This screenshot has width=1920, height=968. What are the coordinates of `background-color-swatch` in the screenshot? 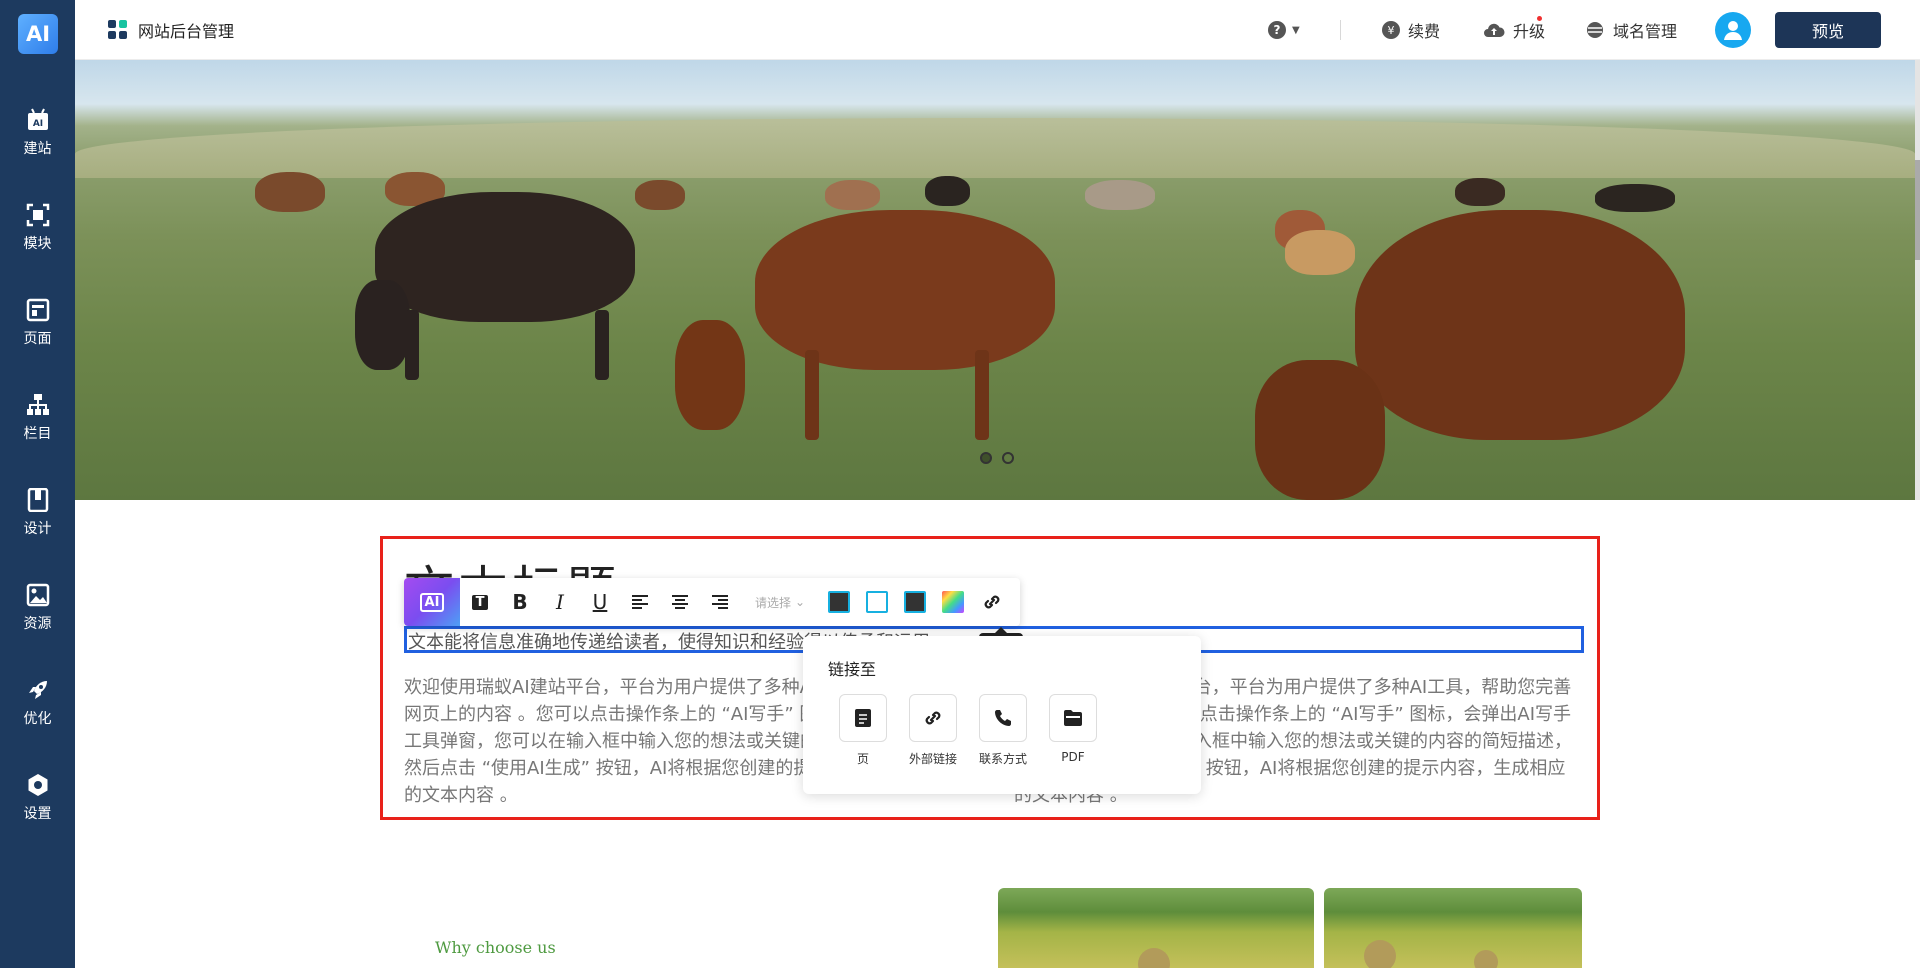 It's located at (877, 602).